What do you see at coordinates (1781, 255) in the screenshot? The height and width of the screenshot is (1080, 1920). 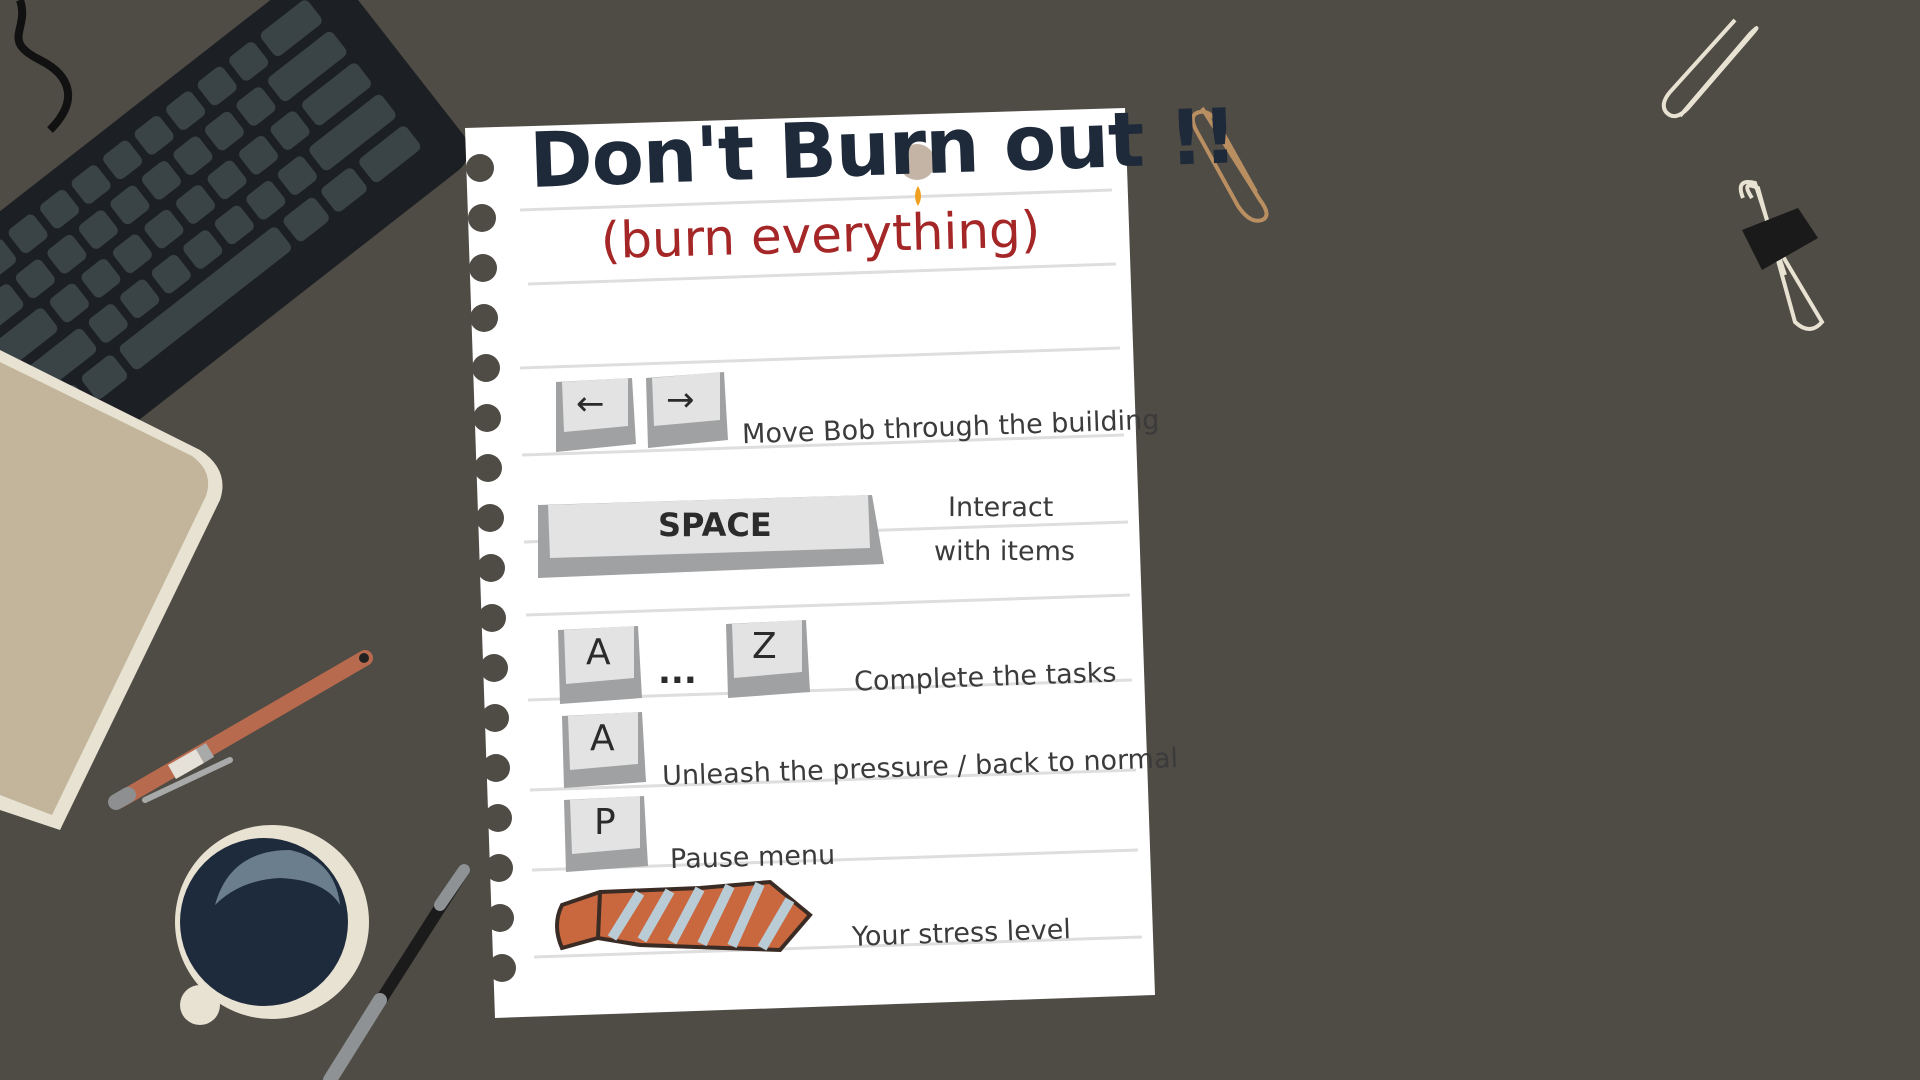 I see `binder-clip-icon` at bounding box center [1781, 255].